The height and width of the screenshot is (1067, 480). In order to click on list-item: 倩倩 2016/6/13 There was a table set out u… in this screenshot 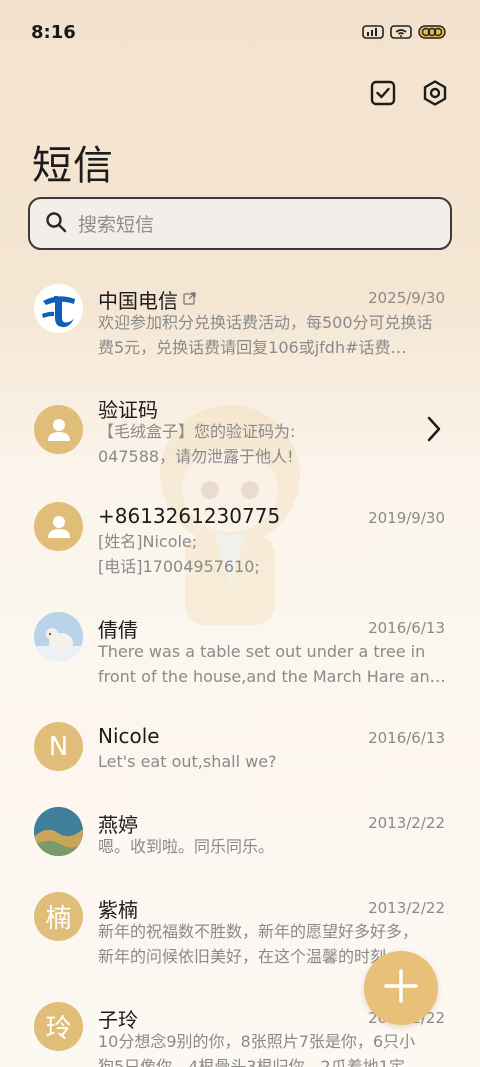, I will do `click(240, 660)`.